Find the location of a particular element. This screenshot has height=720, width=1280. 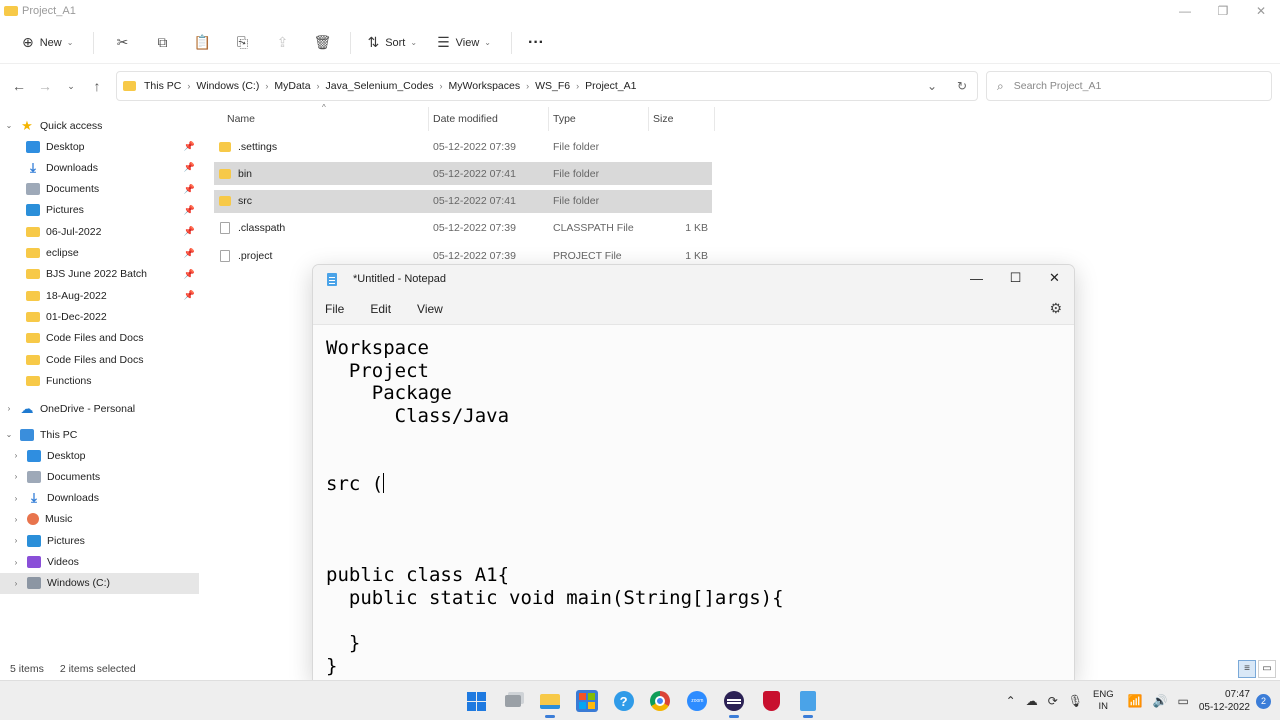

nav-pc-item: › Desktop is located at coordinates (99, 455).